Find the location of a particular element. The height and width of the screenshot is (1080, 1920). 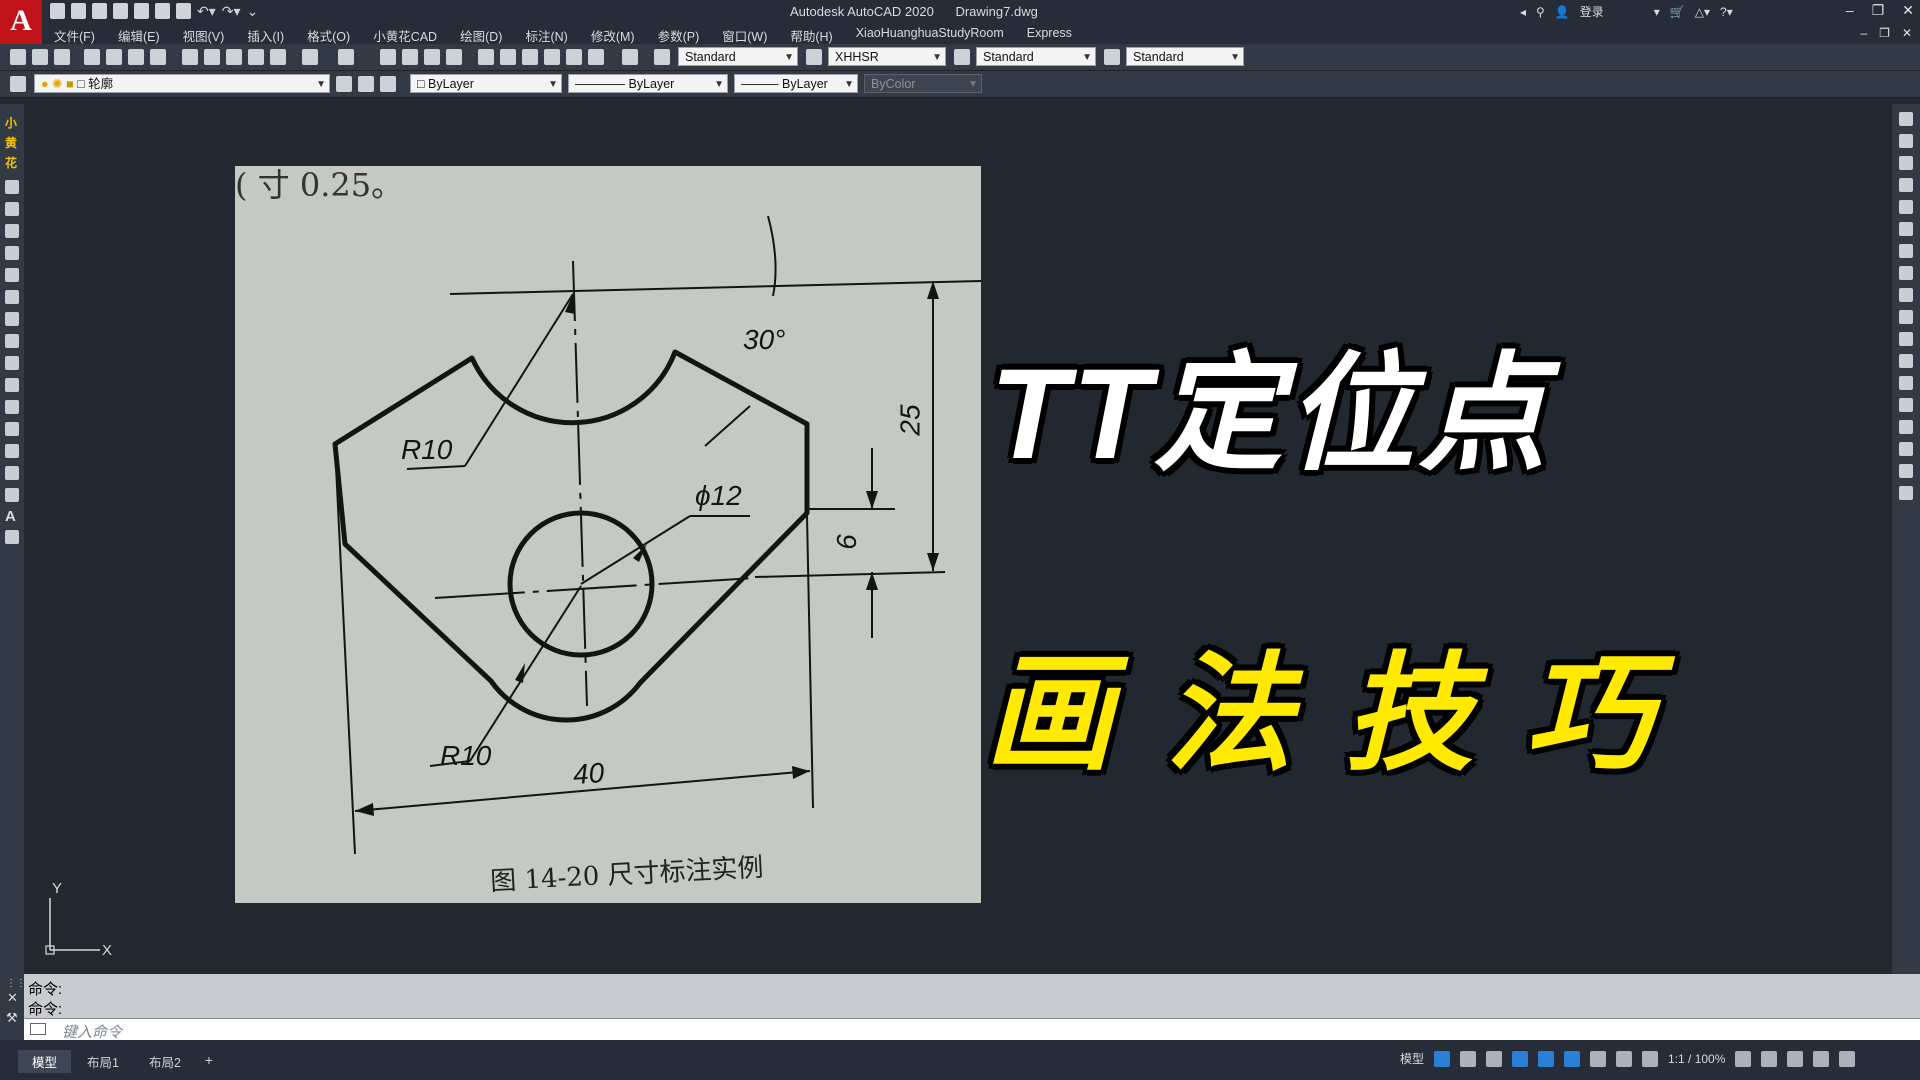

stretch-icon is located at coordinates (1906, 295).